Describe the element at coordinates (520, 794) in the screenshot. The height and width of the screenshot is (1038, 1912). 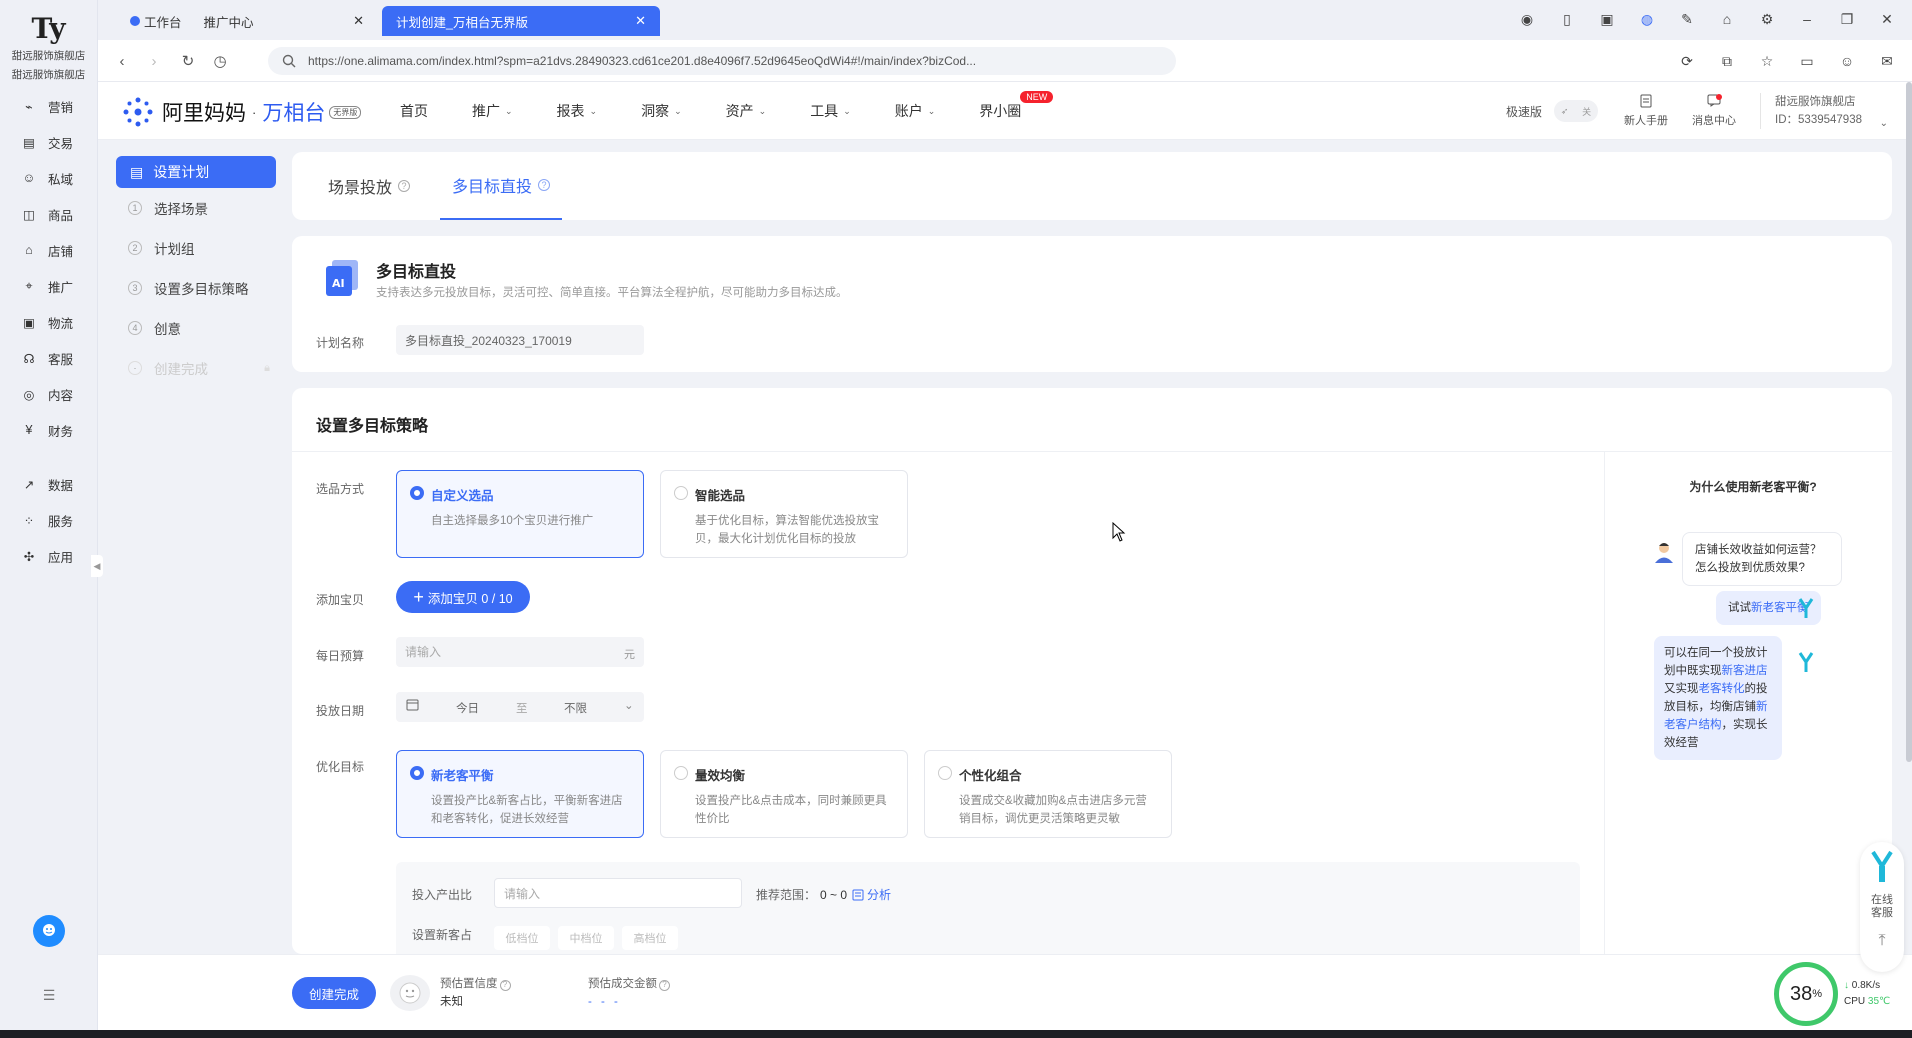
I see `goal-new-old-balance: 新老客平衡 设置投产比&新客占比，平衡新客进店和老客转化，促进长效经营` at that location.